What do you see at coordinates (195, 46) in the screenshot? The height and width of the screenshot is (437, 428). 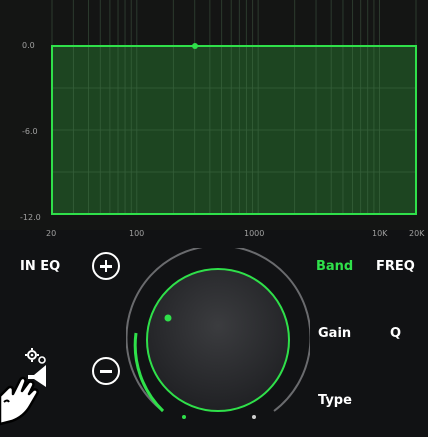 I see `eq-band-node` at bounding box center [195, 46].